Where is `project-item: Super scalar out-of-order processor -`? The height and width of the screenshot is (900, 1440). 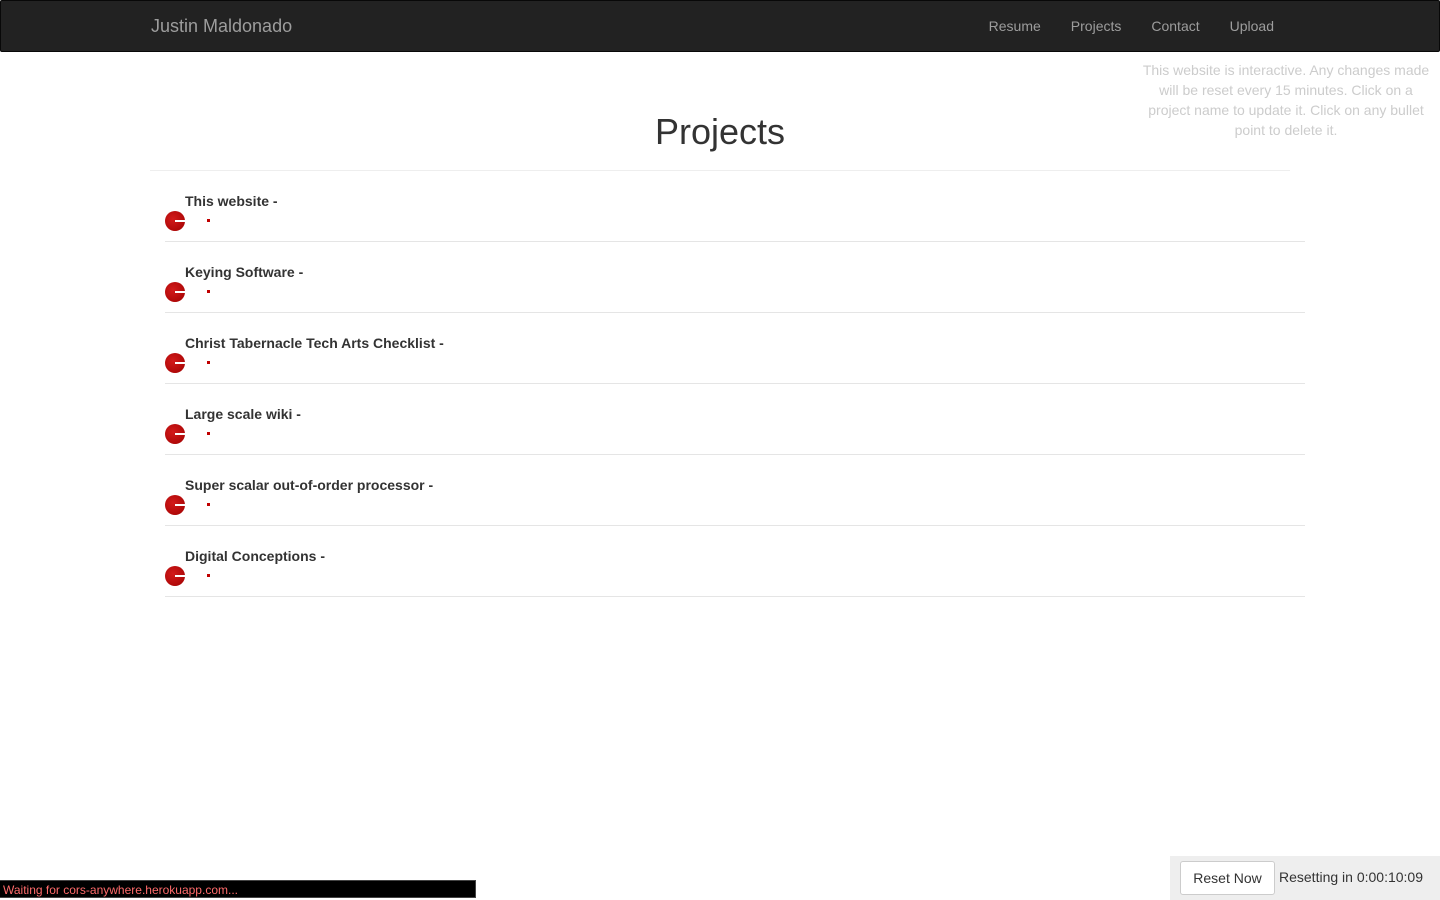 project-item: Super scalar out-of-order processor - is located at coordinates (735, 490).